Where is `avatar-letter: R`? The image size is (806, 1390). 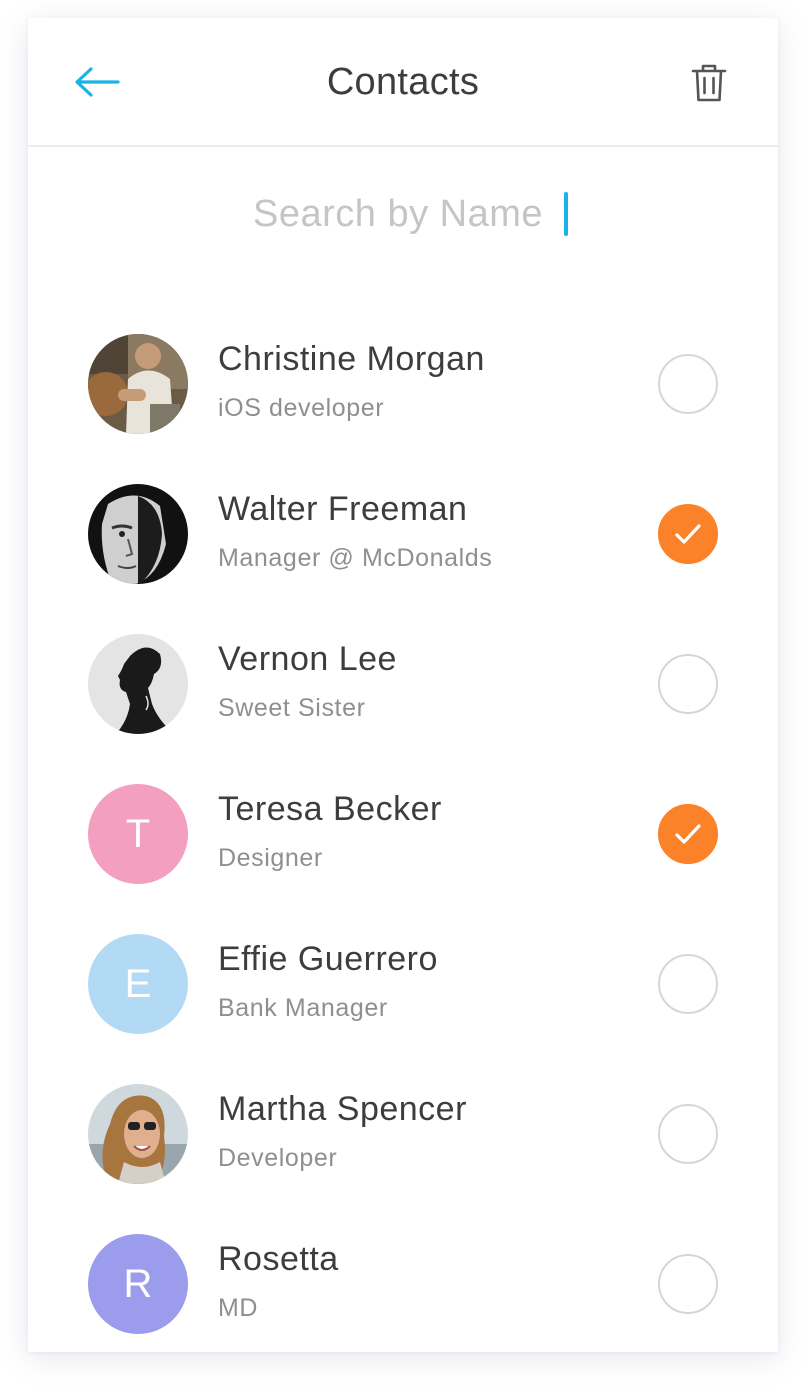
avatar-letter: R is located at coordinates (138, 1283).